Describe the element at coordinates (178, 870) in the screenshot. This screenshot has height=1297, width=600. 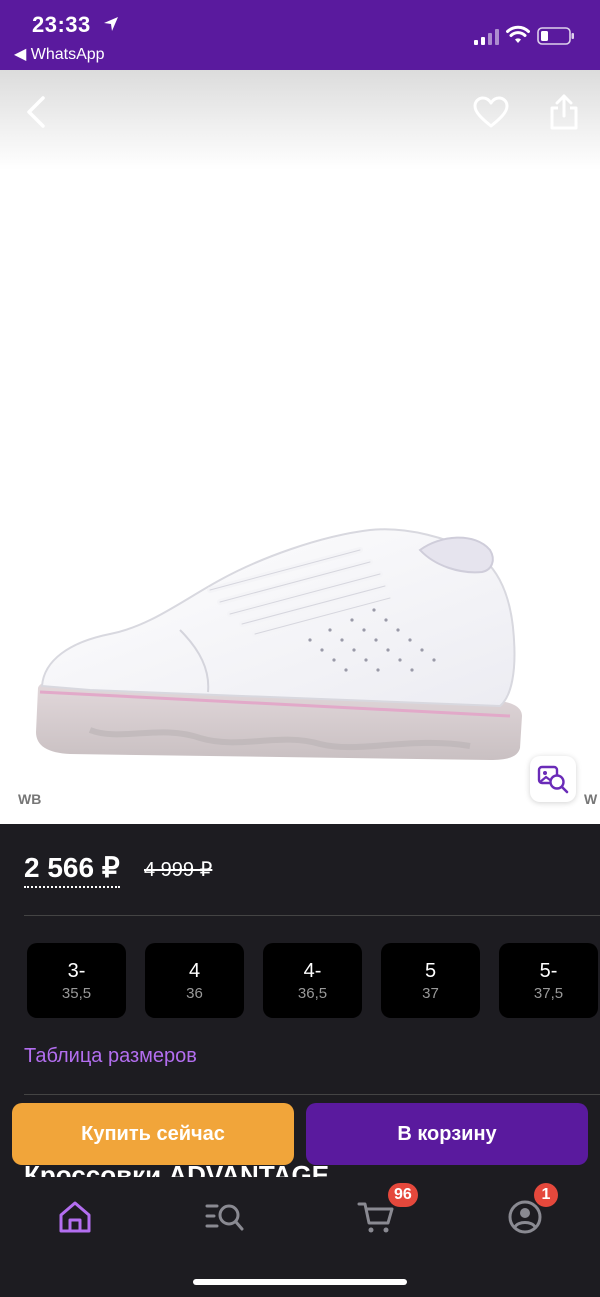
I see `old-price: 4 999 ₽` at that location.